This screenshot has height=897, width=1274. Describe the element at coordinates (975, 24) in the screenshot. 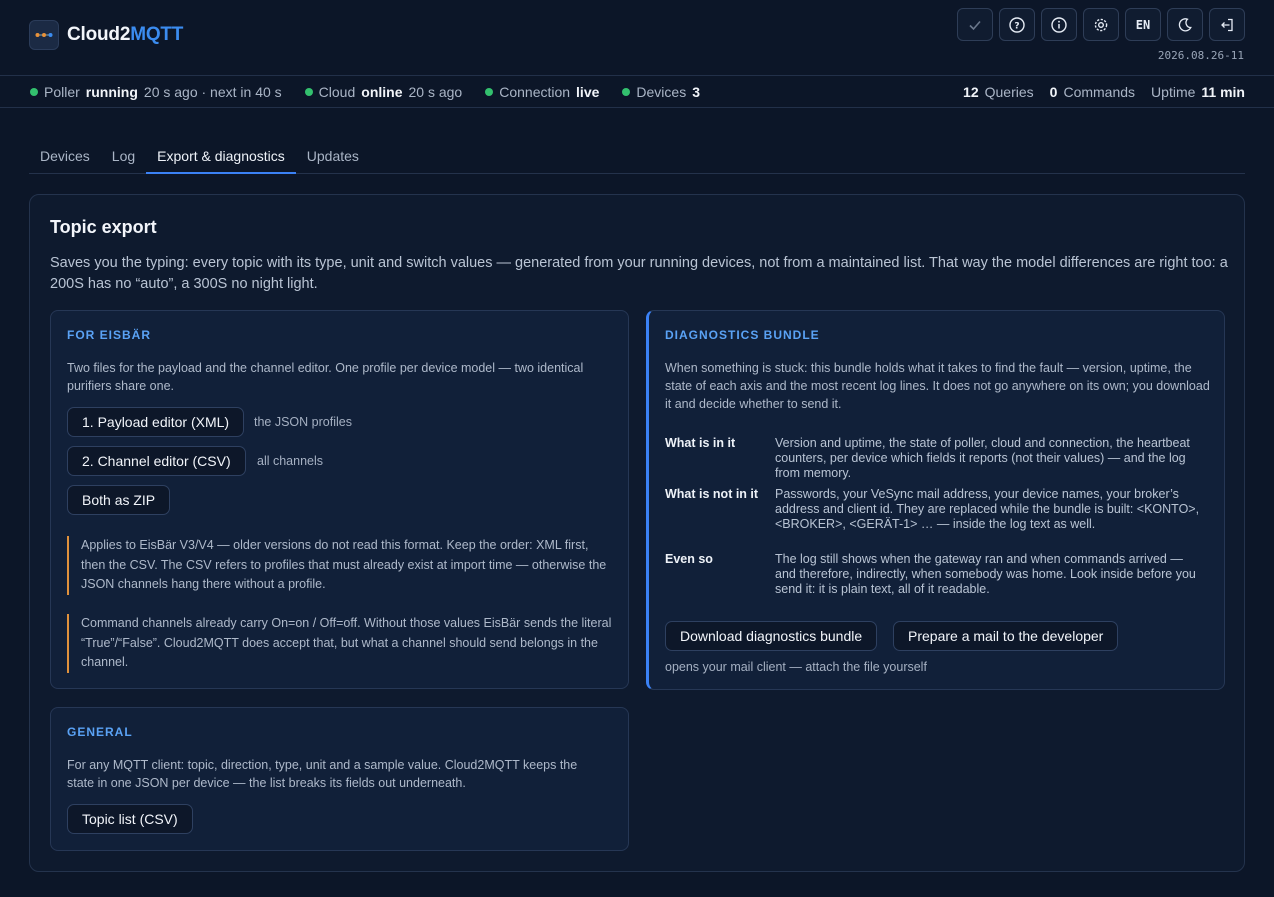

I see `check-icon` at that location.